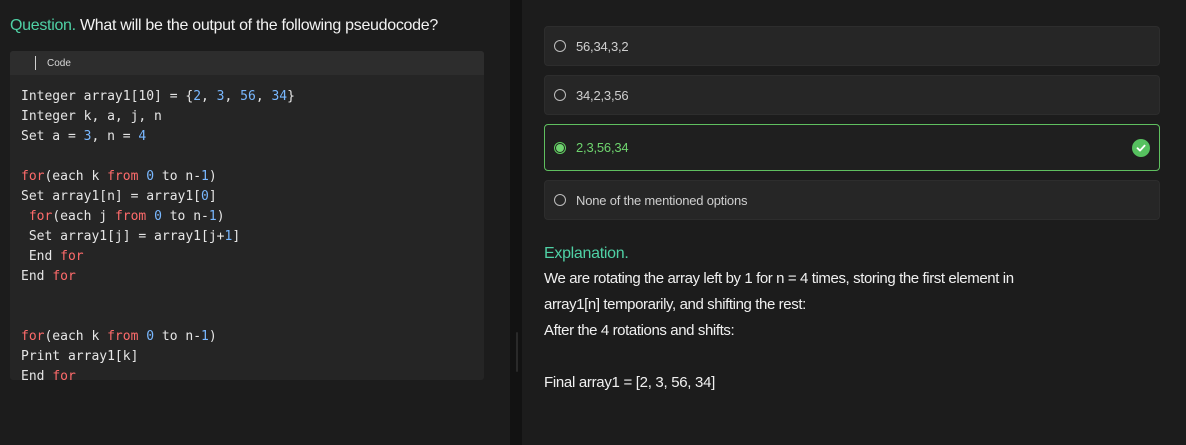  I want to click on radio-button-selected, so click(560, 147).